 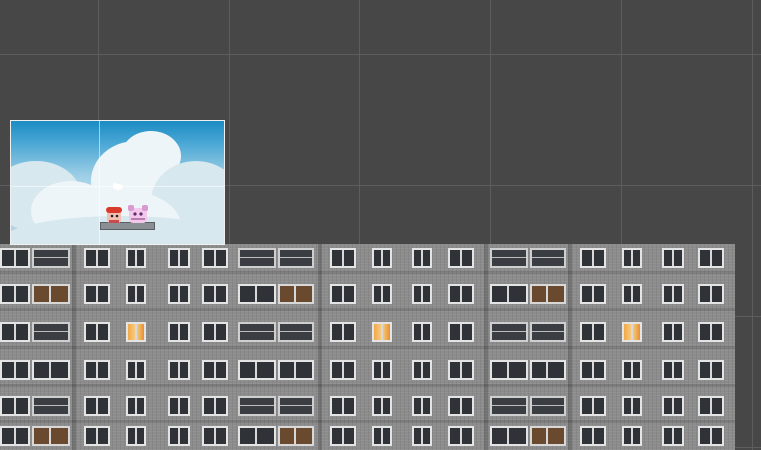 What do you see at coordinates (114, 215) in the screenshot?
I see `character-red-icon` at bounding box center [114, 215].